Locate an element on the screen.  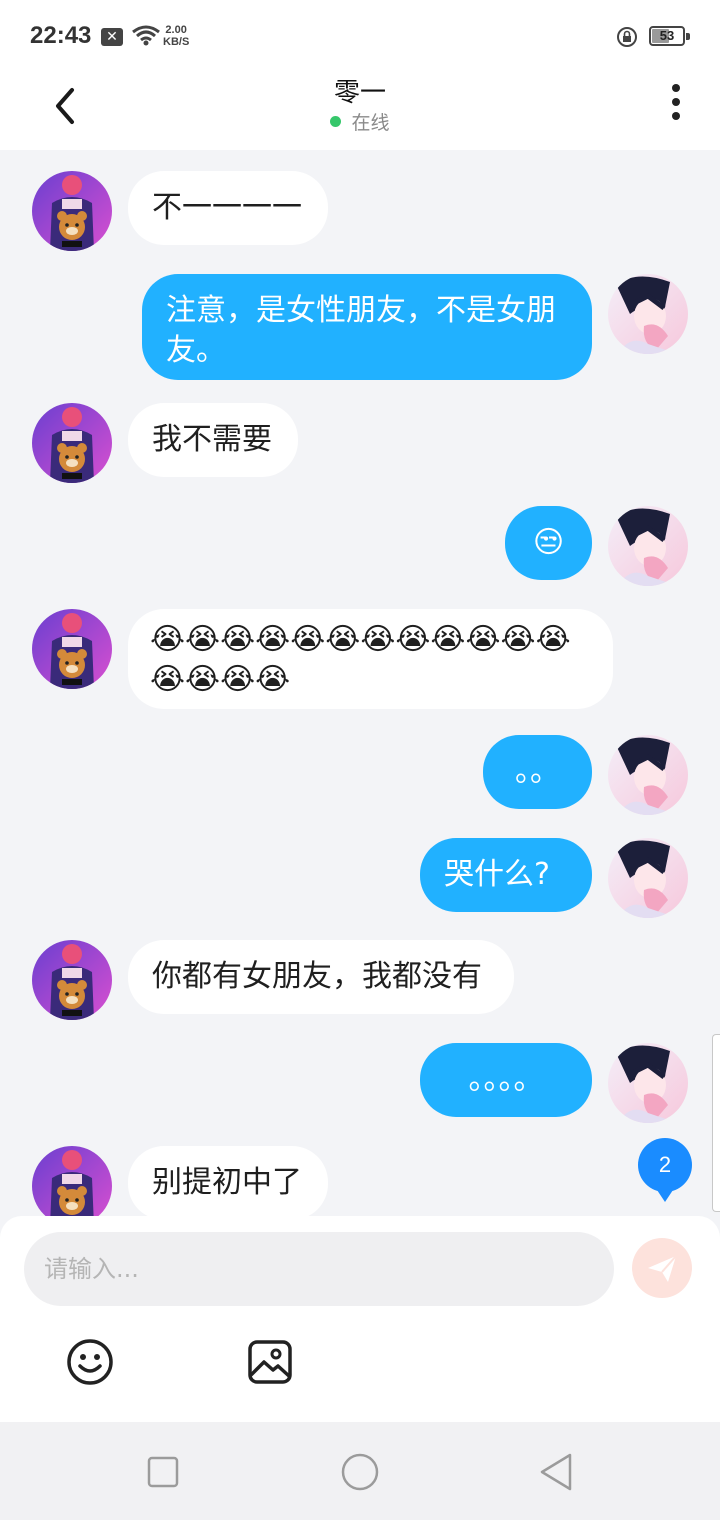
more-vertical-icon is located at coordinates (676, 102).